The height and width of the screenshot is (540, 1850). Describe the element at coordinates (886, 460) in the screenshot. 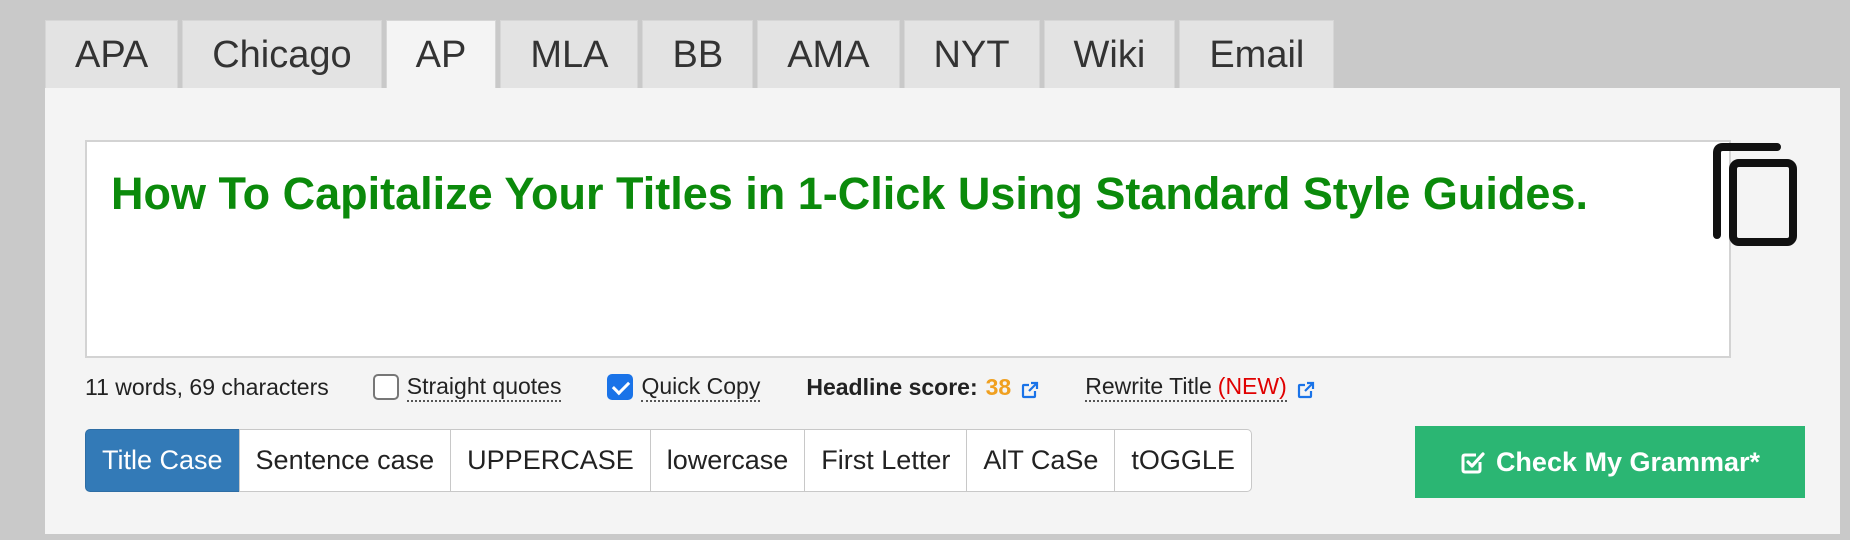

I see `first-letter-button: First Letter` at that location.